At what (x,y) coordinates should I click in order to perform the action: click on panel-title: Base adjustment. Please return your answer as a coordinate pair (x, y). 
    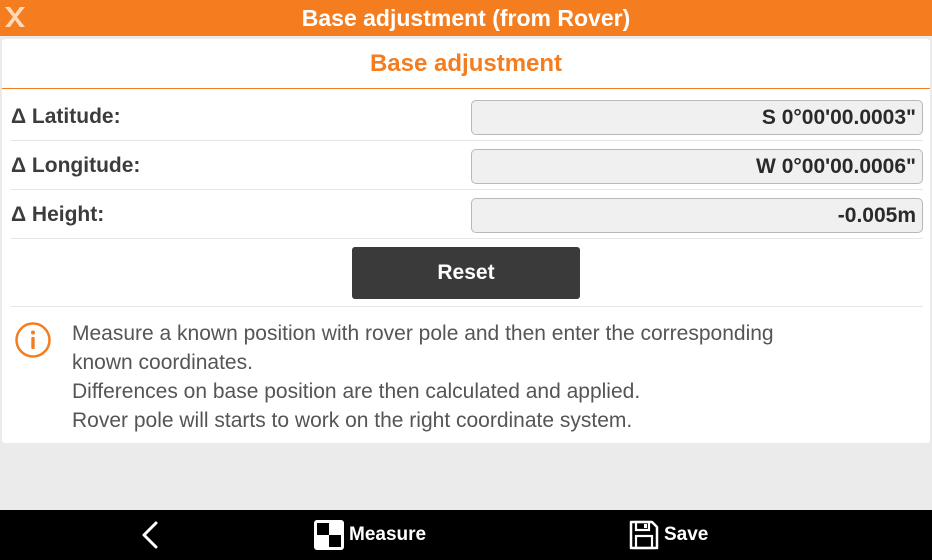
    Looking at the image, I should click on (466, 63).